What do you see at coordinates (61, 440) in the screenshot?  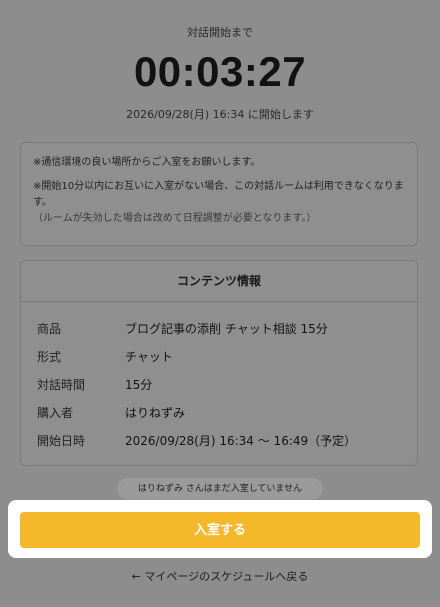 I see `info-key: 開始日時` at bounding box center [61, 440].